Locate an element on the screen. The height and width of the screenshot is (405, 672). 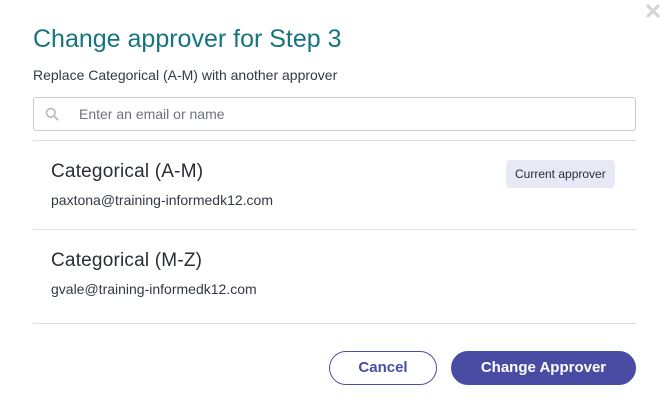
dialog-title: Change approver for Step 3 is located at coordinates (187, 39).